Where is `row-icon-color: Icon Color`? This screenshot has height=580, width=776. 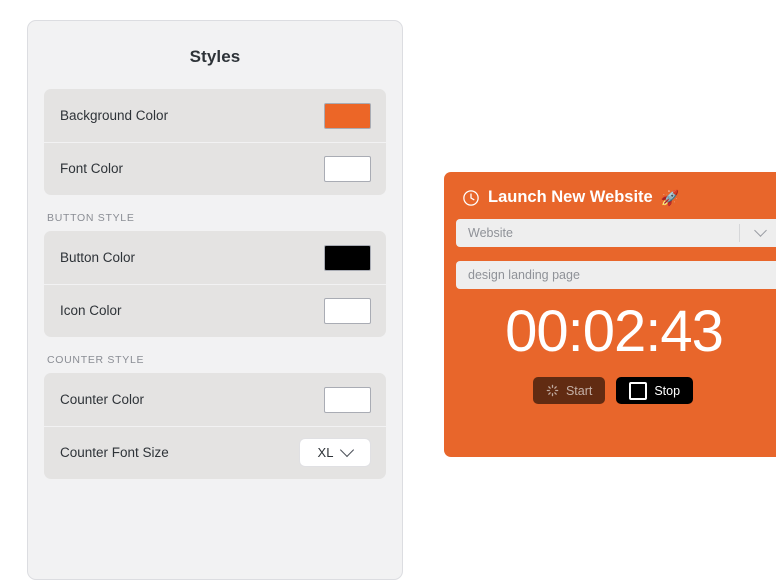
row-icon-color: Icon Color is located at coordinates (215, 310).